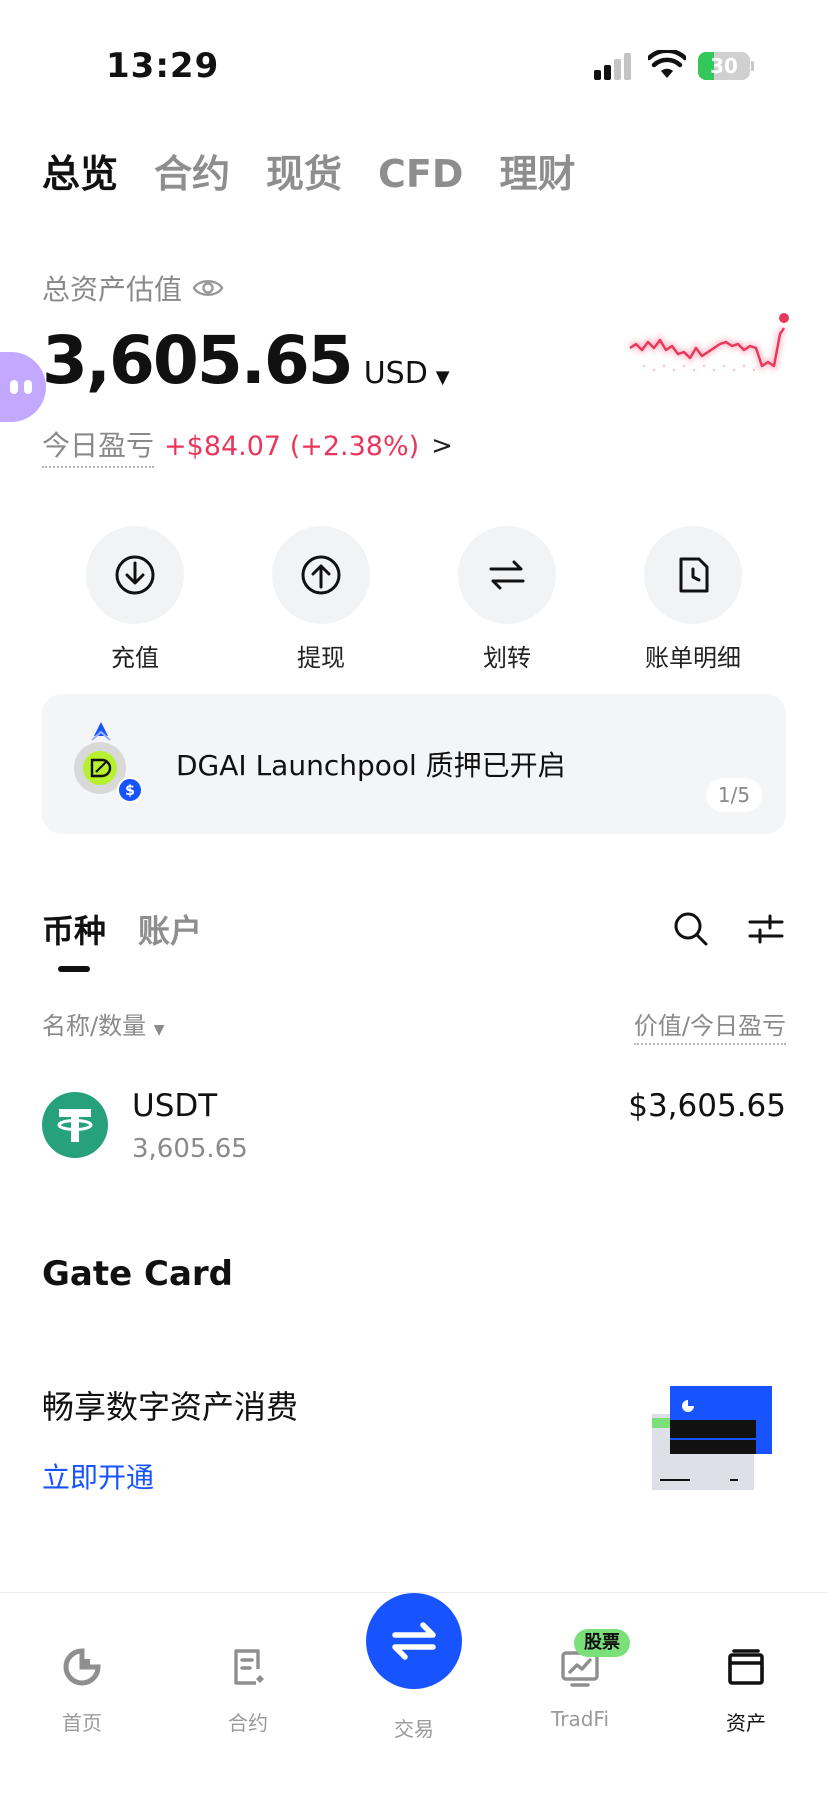 The image size is (828, 1801). I want to click on total-balance: 3,605.65, so click(198, 360).